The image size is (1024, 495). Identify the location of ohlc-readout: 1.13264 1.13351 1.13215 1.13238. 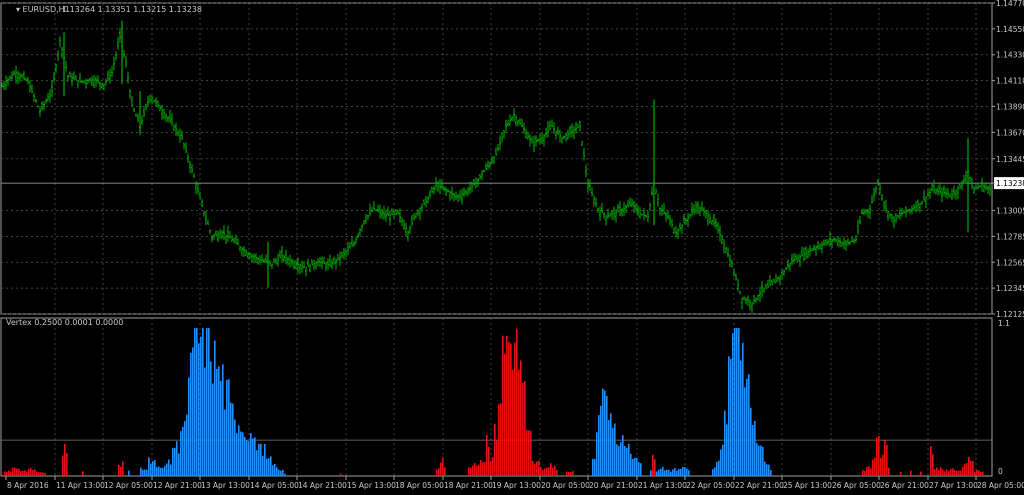
(132, 9).